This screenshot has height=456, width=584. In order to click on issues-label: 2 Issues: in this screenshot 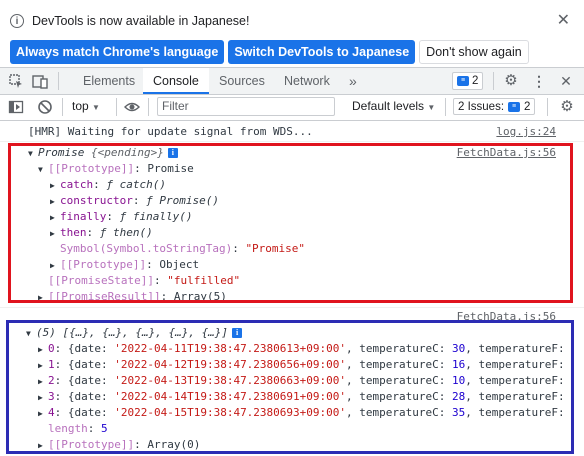, I will do `click(481, 106)`.